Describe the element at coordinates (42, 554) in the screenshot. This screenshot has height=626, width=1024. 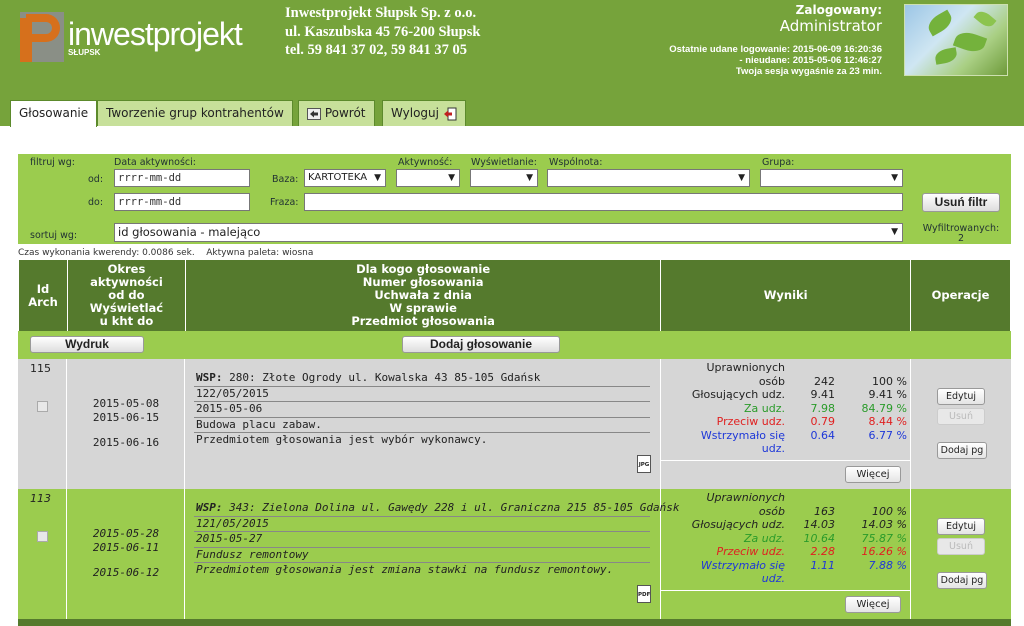
I see `id-cell: 113` at that location.